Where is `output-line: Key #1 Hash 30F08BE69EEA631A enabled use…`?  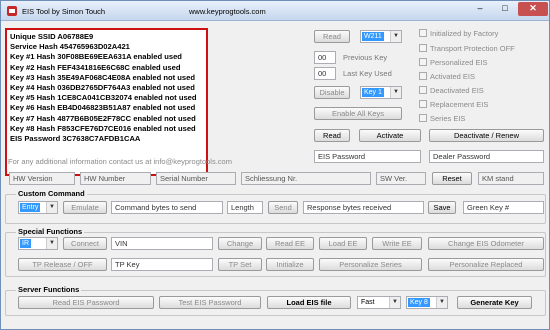 output-line: Key #1 Hash 30F08BE69EEA631A enabled use… is located at coordinates (96, 57).